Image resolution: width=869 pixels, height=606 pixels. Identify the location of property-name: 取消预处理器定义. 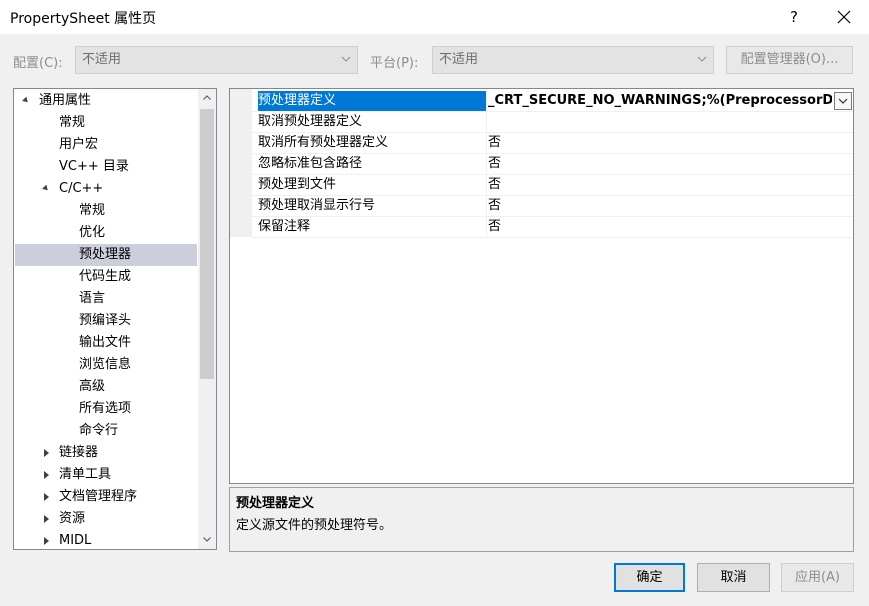
(310, 121).